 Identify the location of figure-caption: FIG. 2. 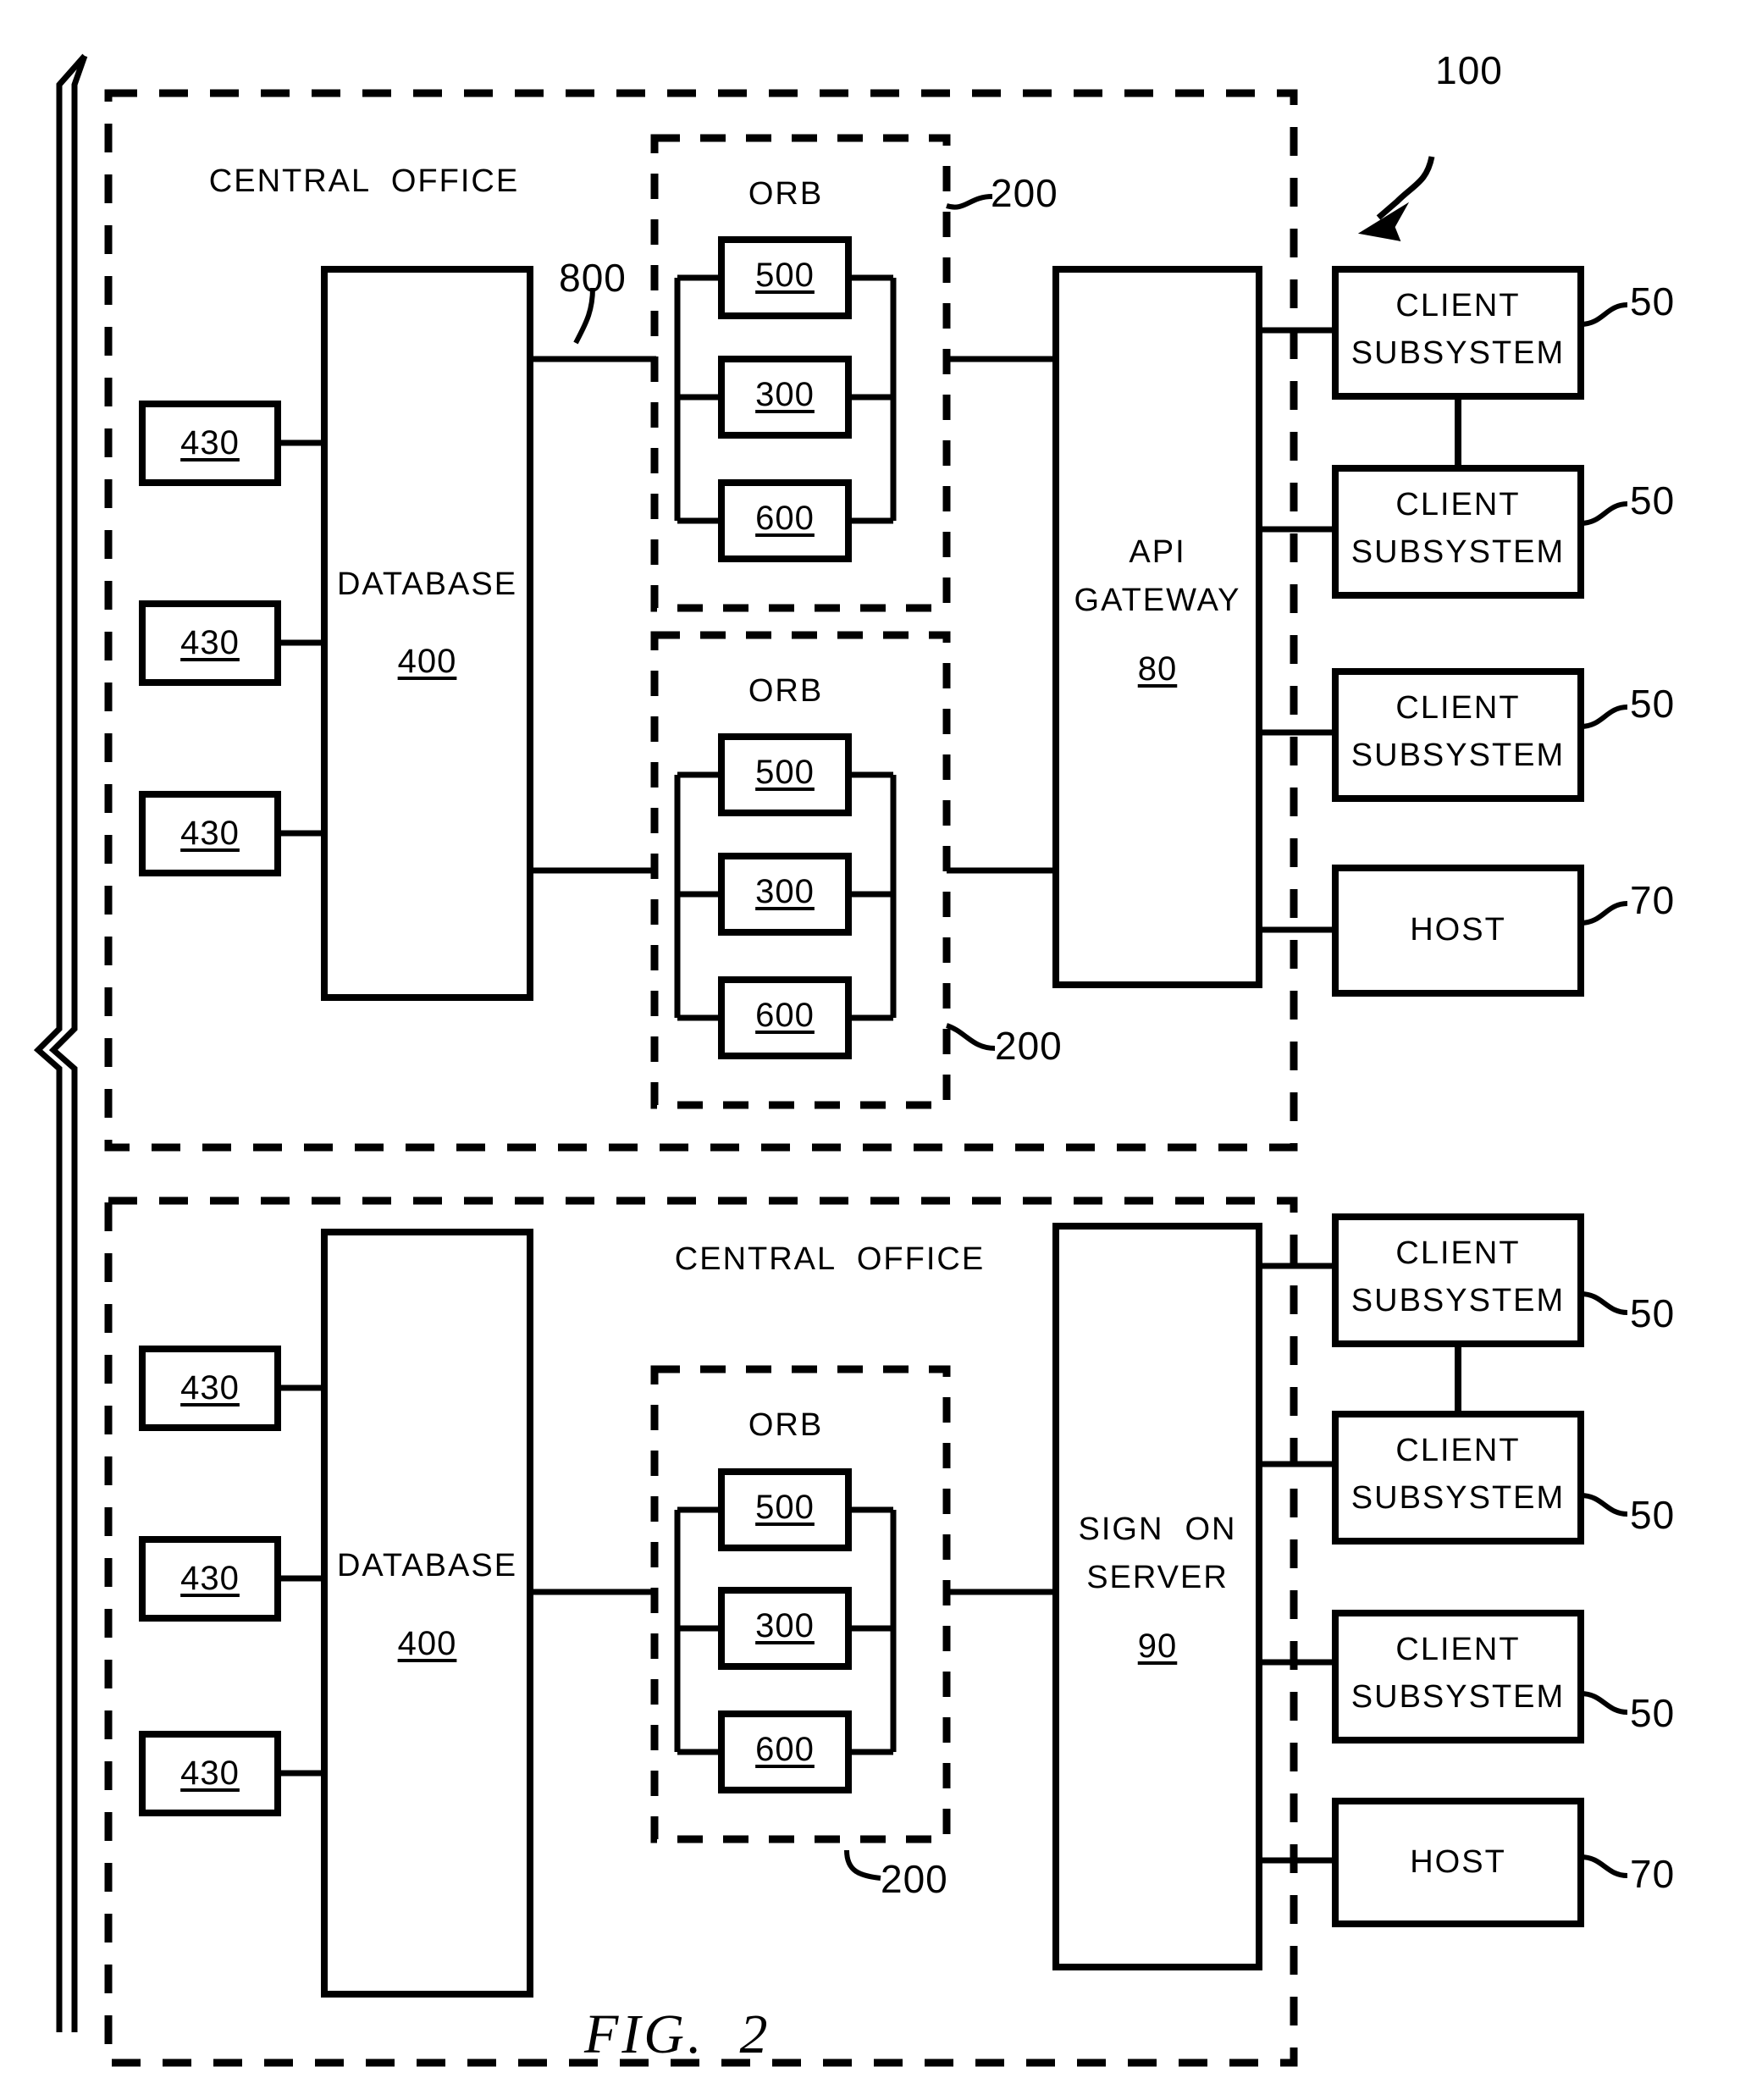
(677, 2034).